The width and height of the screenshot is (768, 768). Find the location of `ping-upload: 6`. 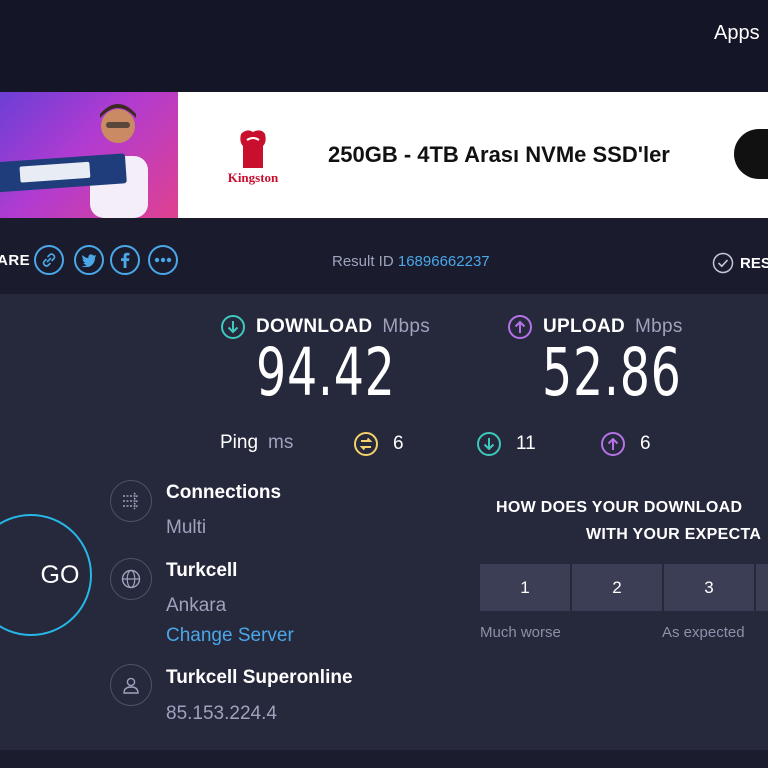

ping-upload: 6 is located at coordinates (625, 444).